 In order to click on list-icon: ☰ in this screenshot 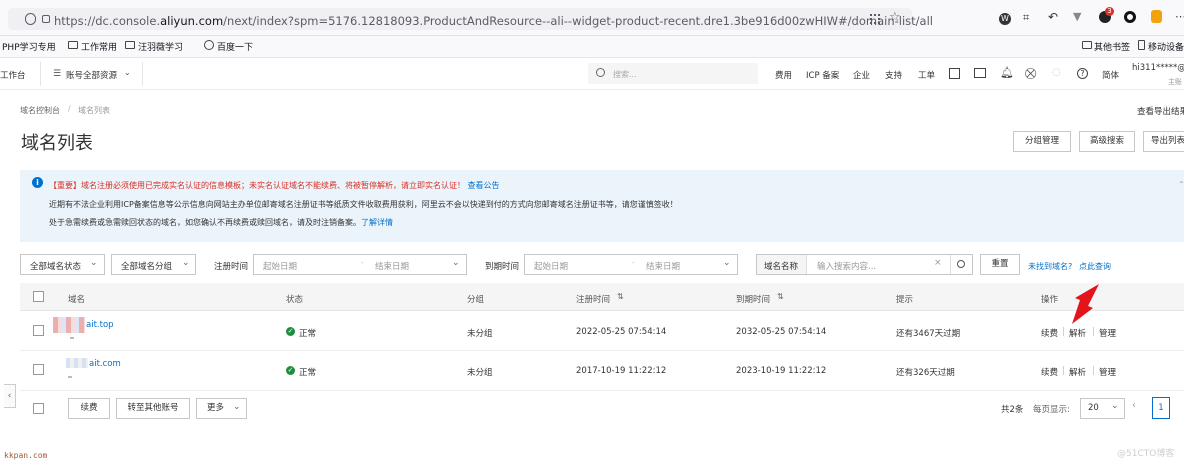, I will do `click(57, 74)`.